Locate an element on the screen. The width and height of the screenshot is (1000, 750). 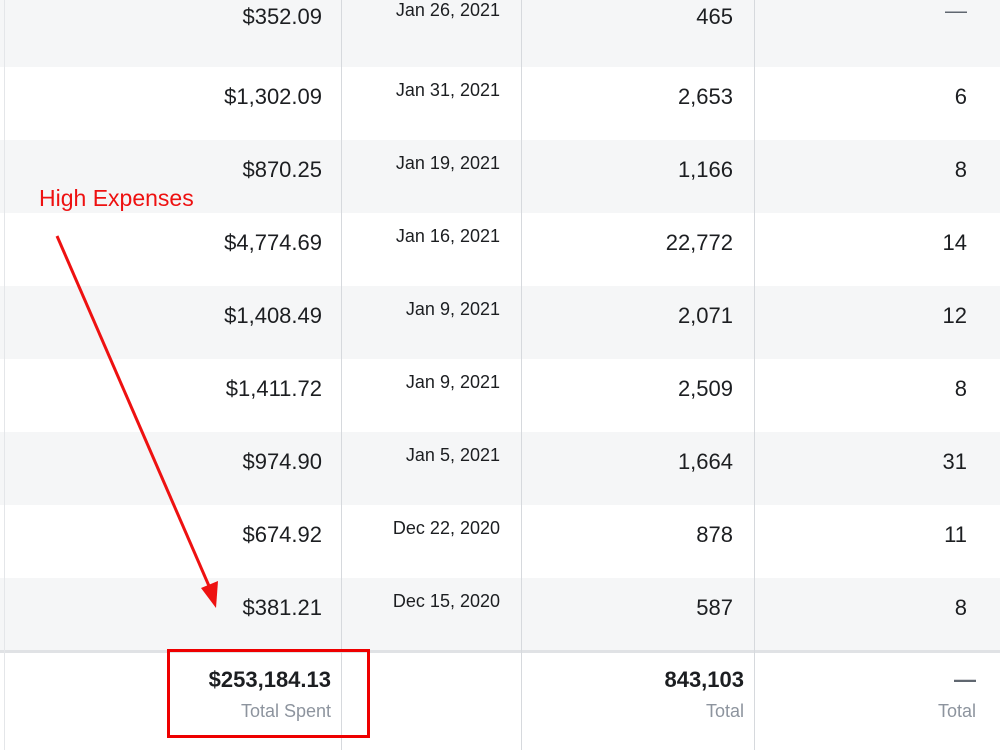
reach-cell: 22,772 is located at coordinates (699, 242).